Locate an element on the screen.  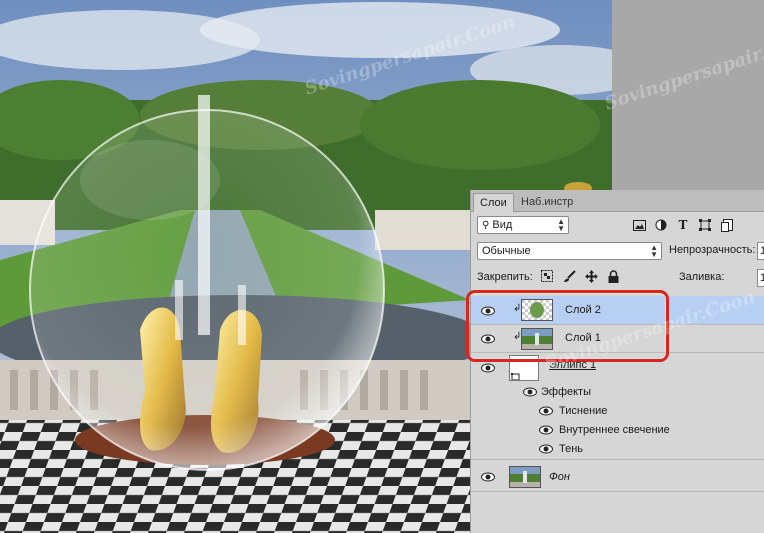
lock-move-icon is located at coordinates (591, 278).